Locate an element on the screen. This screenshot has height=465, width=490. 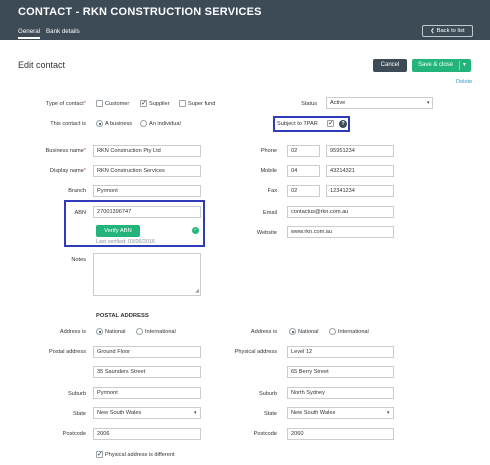
business-radio is located at coordinates (99, 123).